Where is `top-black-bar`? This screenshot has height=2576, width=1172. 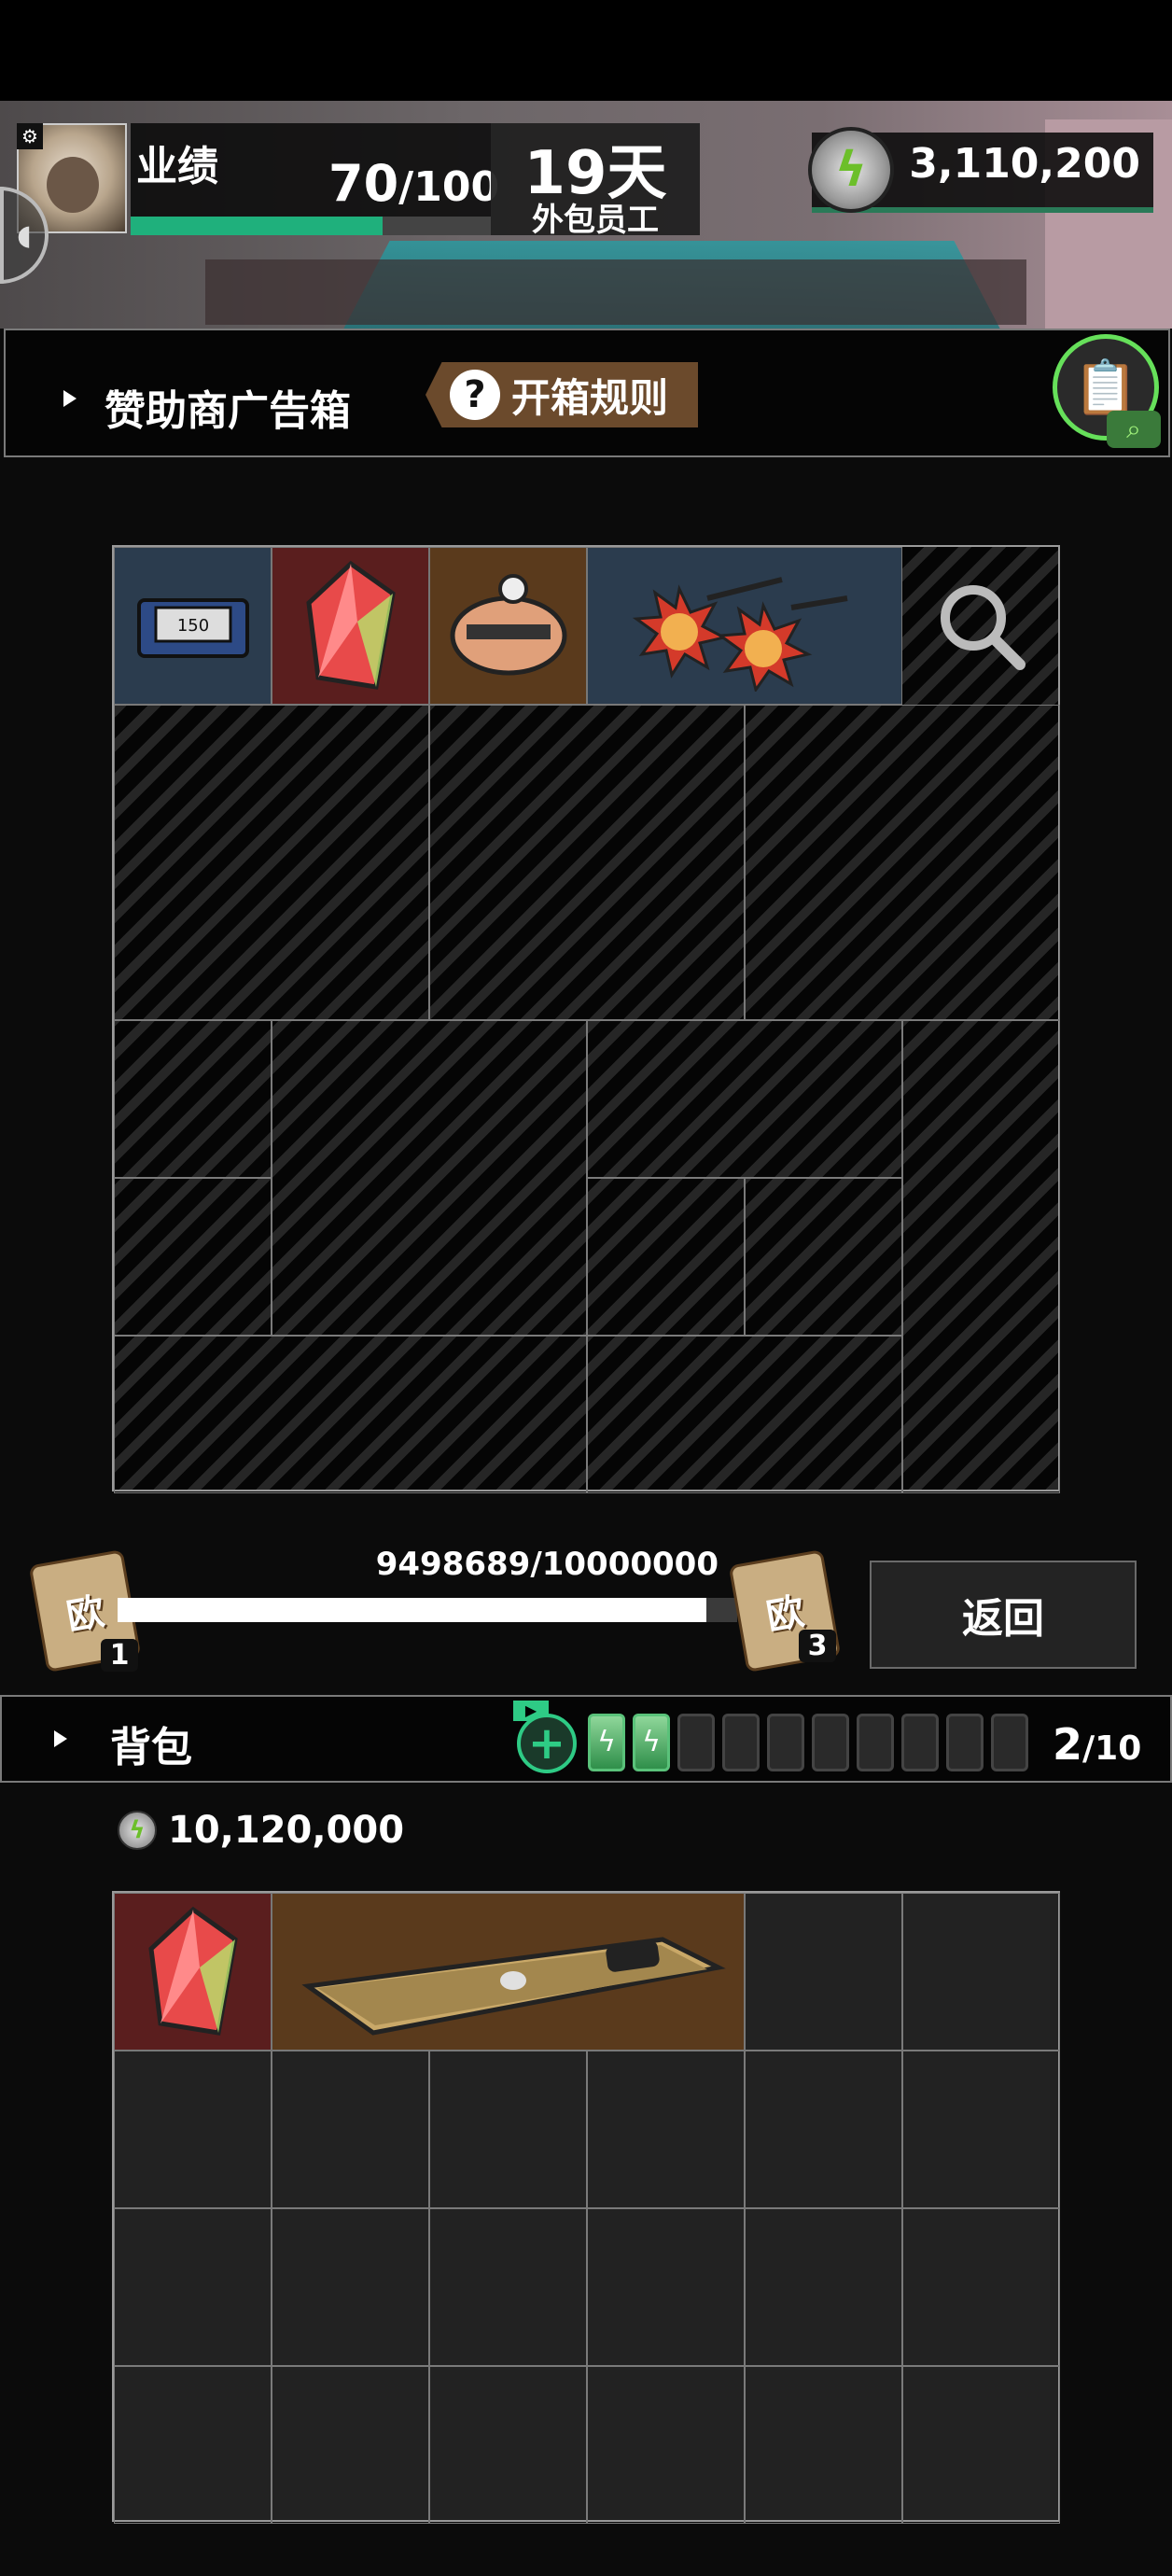 top-black-bar is located at coordinates (586, 50).